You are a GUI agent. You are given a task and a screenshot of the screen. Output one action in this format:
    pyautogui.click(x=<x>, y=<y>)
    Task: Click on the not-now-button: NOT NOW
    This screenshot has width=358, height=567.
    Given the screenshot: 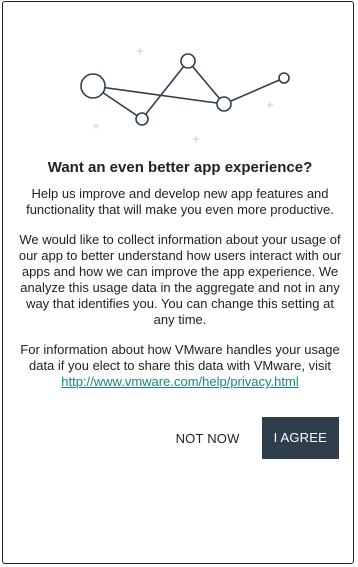 What is the action you would take?
    pyautogui.click(x=208, y=438)
    